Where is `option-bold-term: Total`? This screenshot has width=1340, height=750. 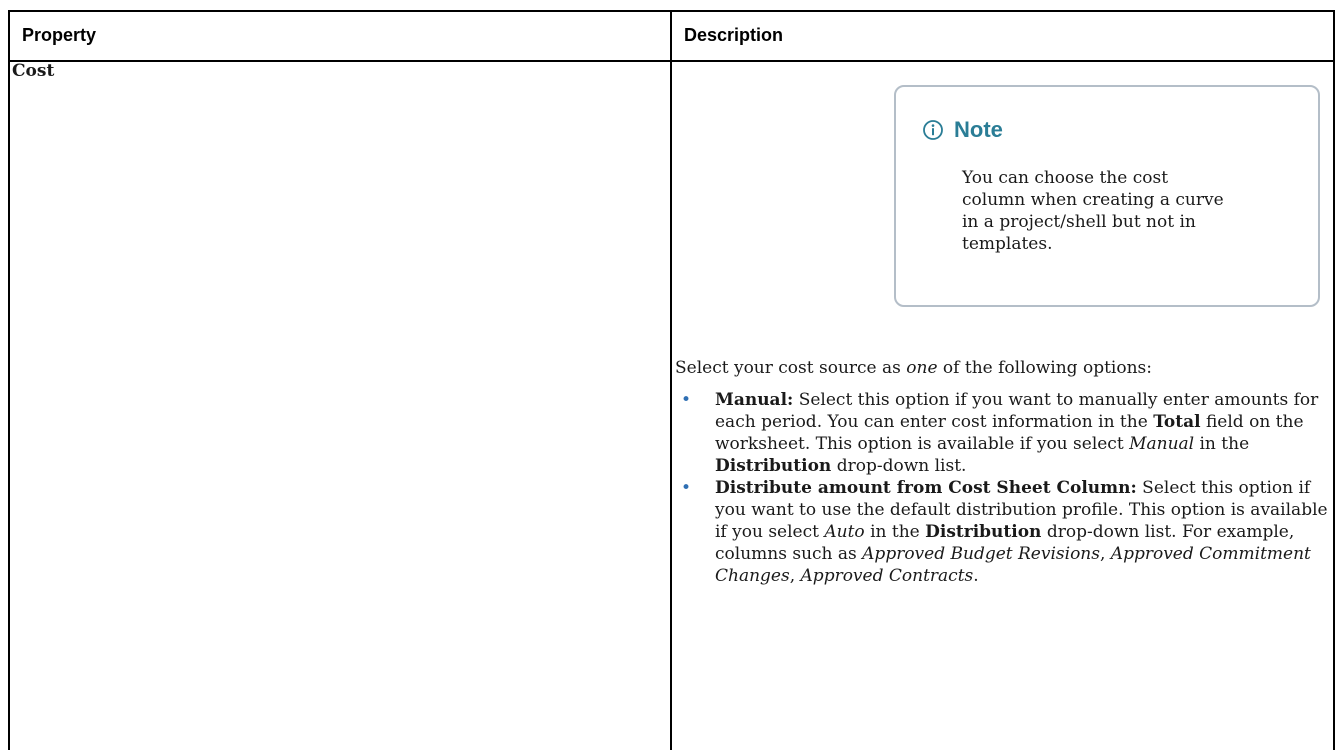
option-bold-term: Total is located at coordinates (1177, 422).